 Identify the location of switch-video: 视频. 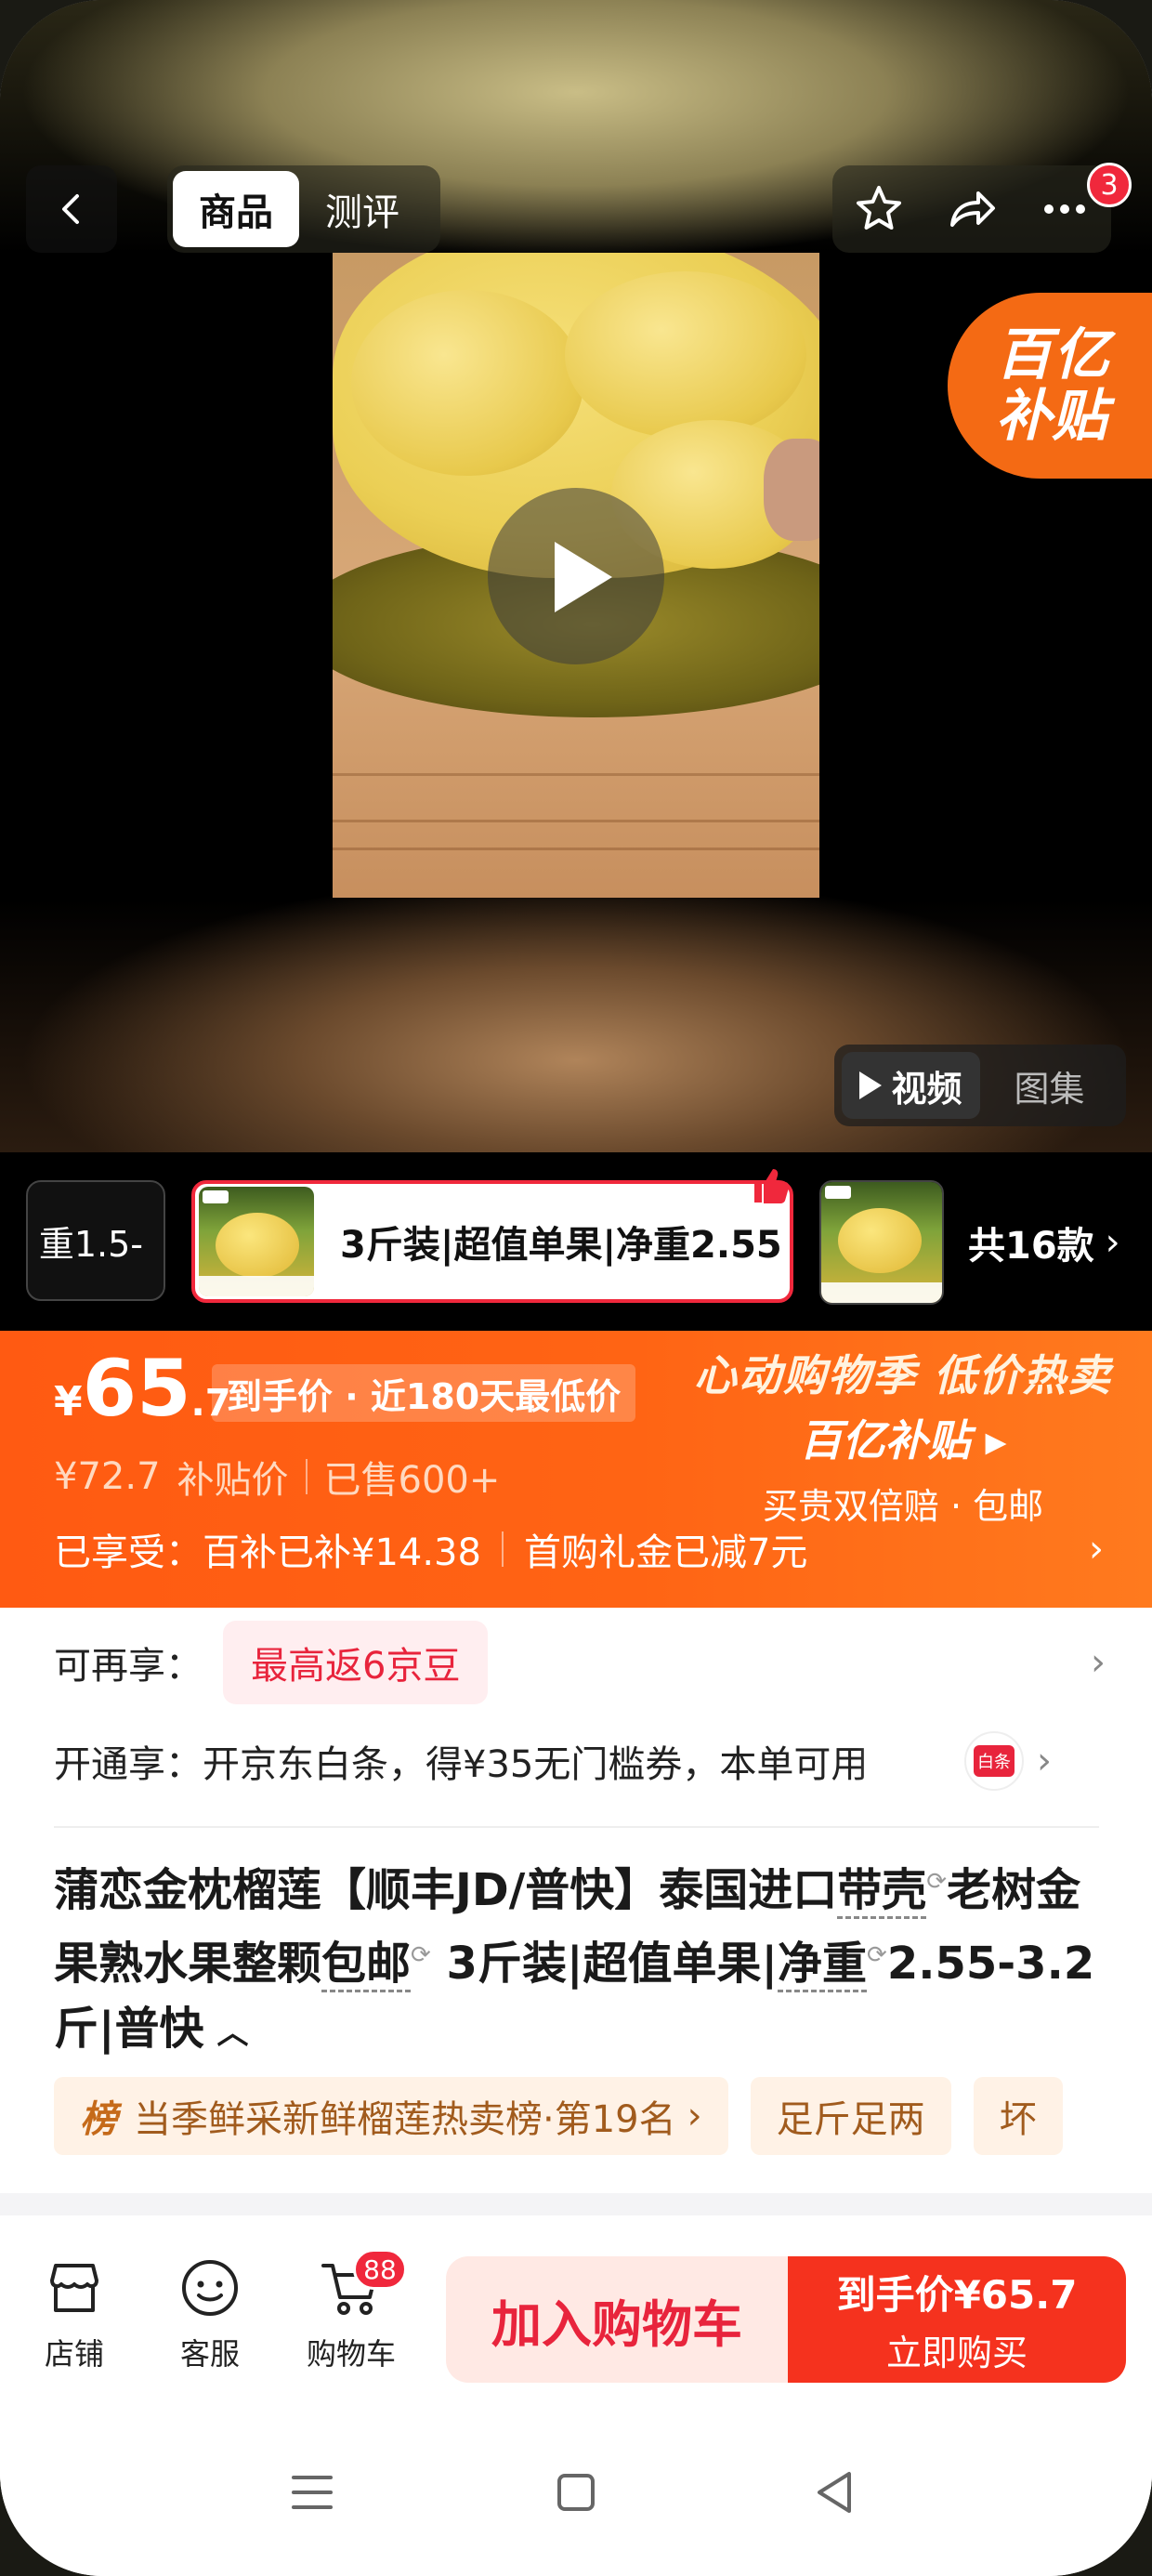
(911, 1085).